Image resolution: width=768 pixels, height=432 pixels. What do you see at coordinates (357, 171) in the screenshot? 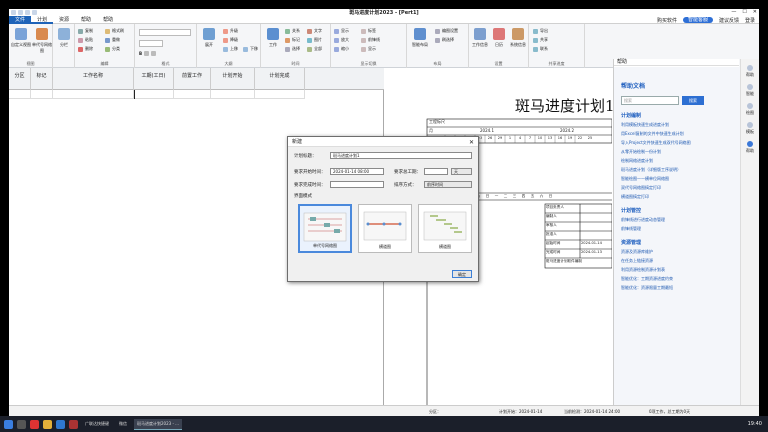
I see `start-time-input: 2024-01-14 08:00` at bounding box center [357, 171].